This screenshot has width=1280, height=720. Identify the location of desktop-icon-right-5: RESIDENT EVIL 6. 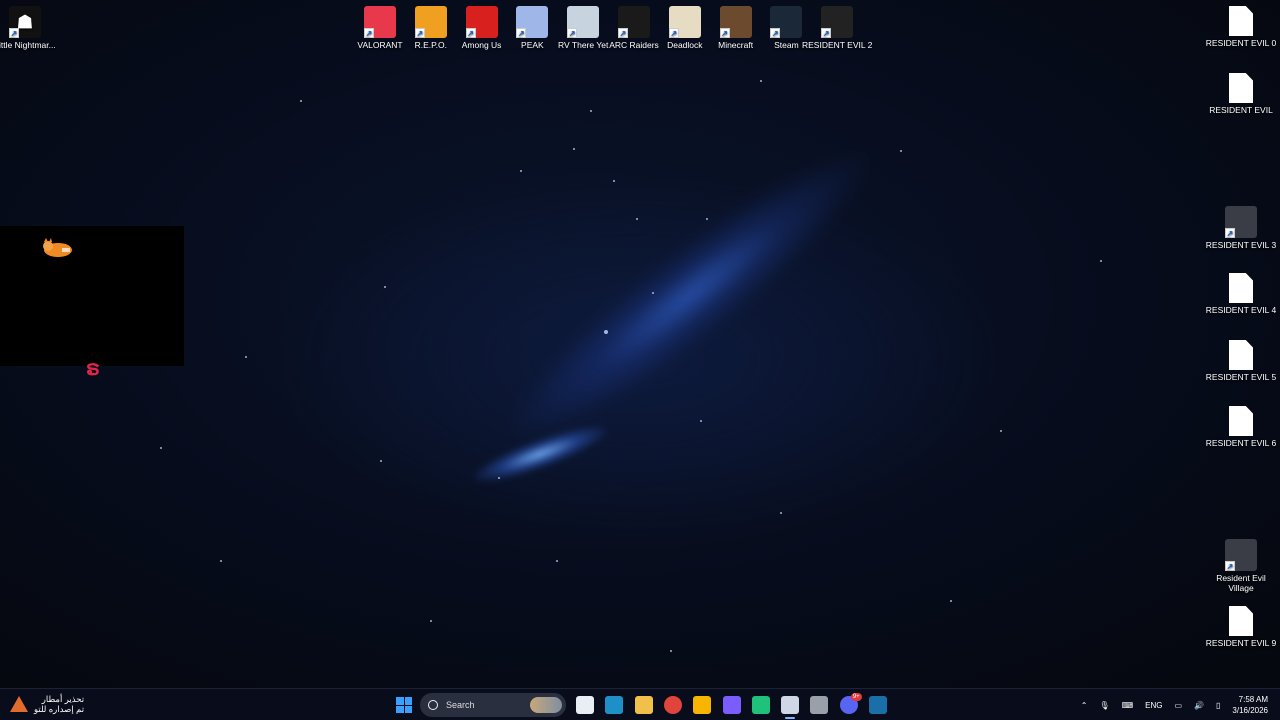
(1241, 425).